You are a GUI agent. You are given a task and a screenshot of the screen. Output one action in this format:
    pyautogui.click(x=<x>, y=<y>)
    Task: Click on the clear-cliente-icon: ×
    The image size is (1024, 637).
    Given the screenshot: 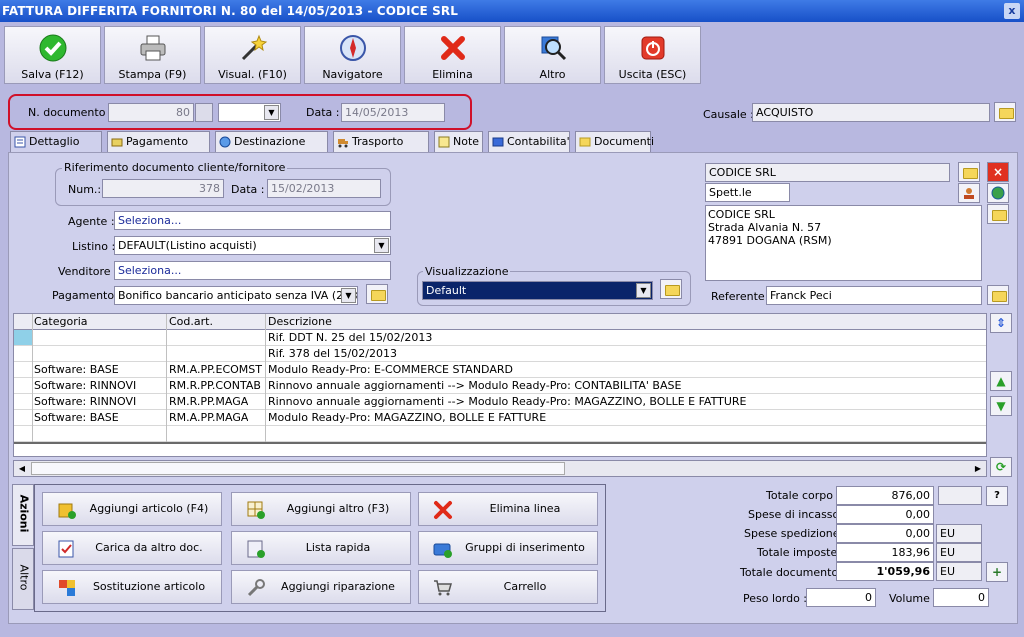 What is the action you would take?
    pyautogui.click(x=998, y=172)
    